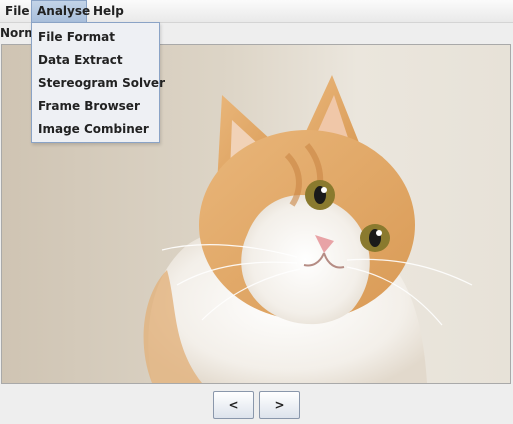 This screenshot has height=424, width=513. I want to click on menu-item-stereogram-solver: Stereogram Solver, so click(98, 83).